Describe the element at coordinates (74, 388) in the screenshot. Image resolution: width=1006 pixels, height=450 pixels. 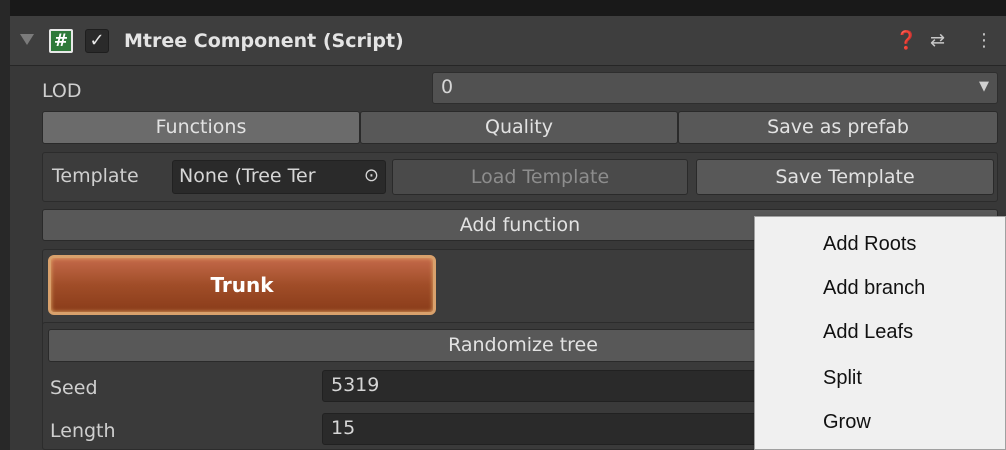
I see `seed-label: Seed` at that location.